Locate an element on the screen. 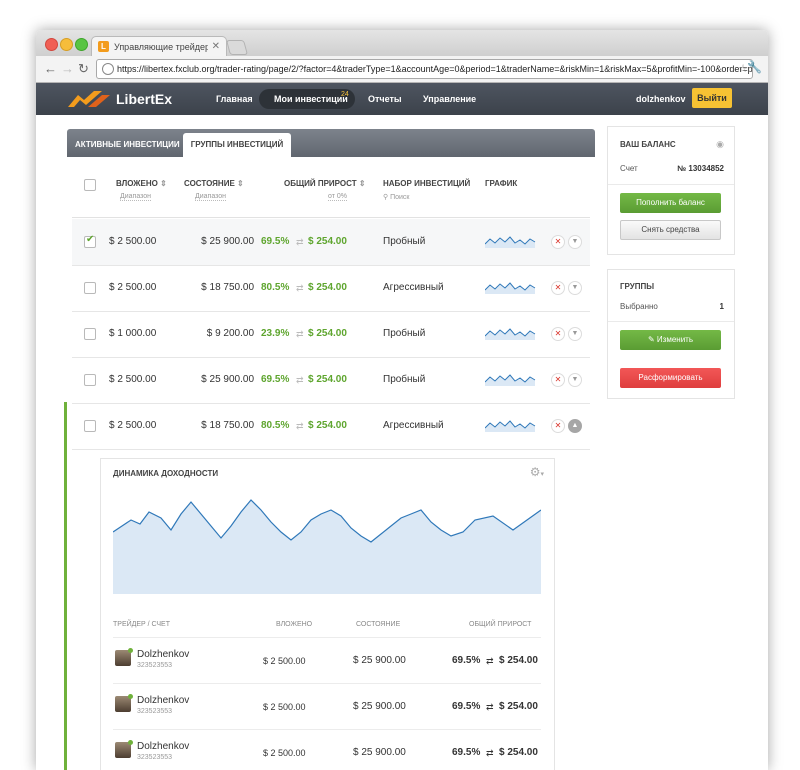  col-growth-filter: от 0% is located at coordinates (338, 197).